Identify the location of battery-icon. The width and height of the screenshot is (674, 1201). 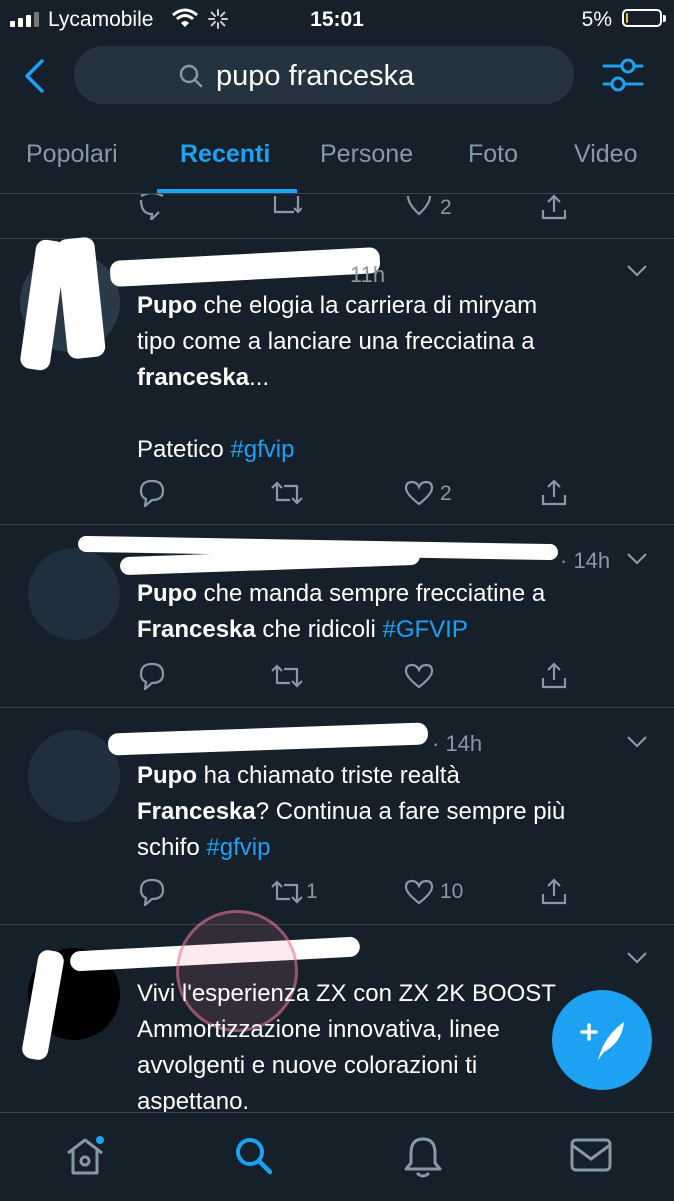
(644, 18).